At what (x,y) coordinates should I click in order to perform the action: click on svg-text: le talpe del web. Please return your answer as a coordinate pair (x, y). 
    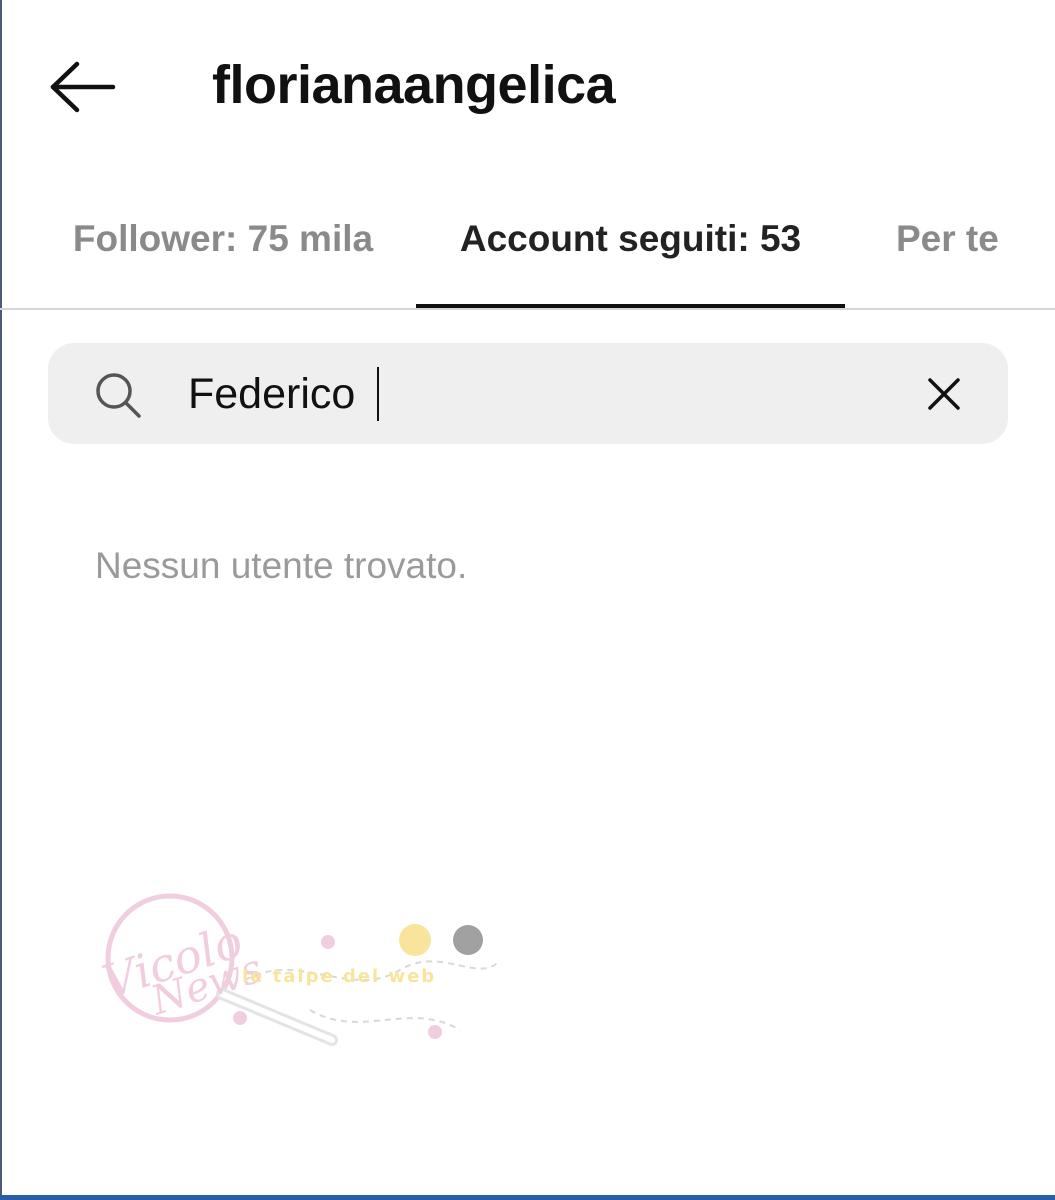
    Looking at the image, I should click on (339, 976).